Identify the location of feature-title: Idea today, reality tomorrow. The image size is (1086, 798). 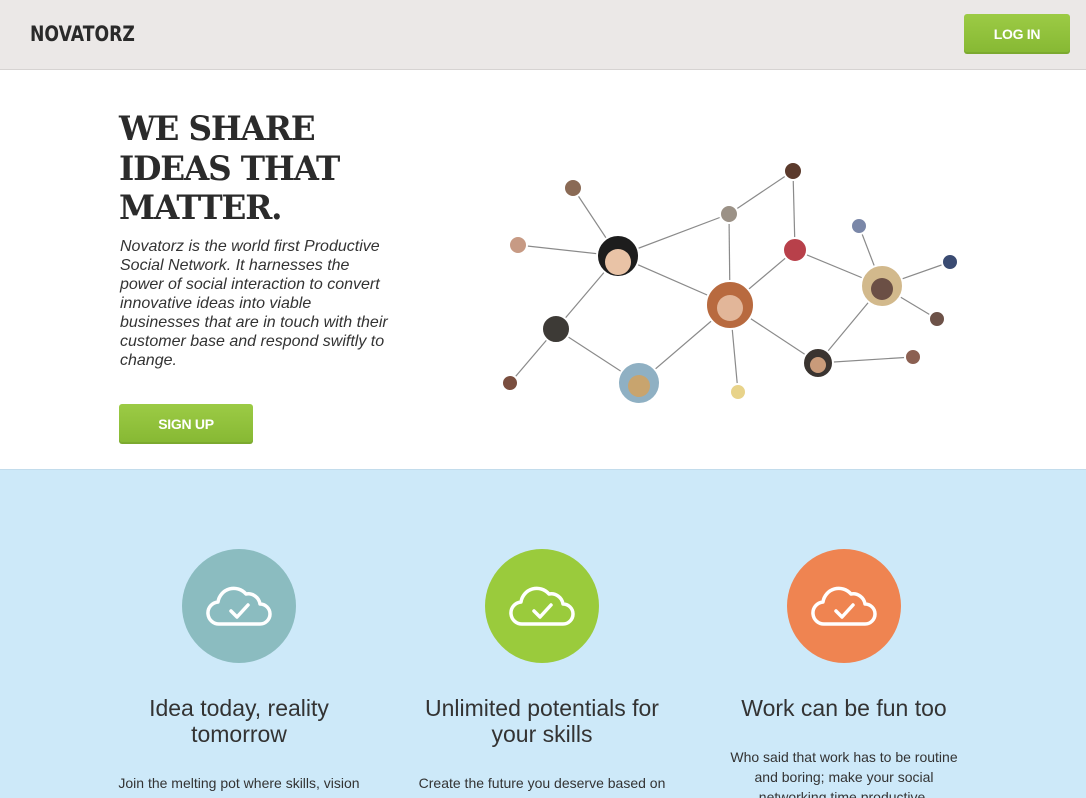
(239, 721).